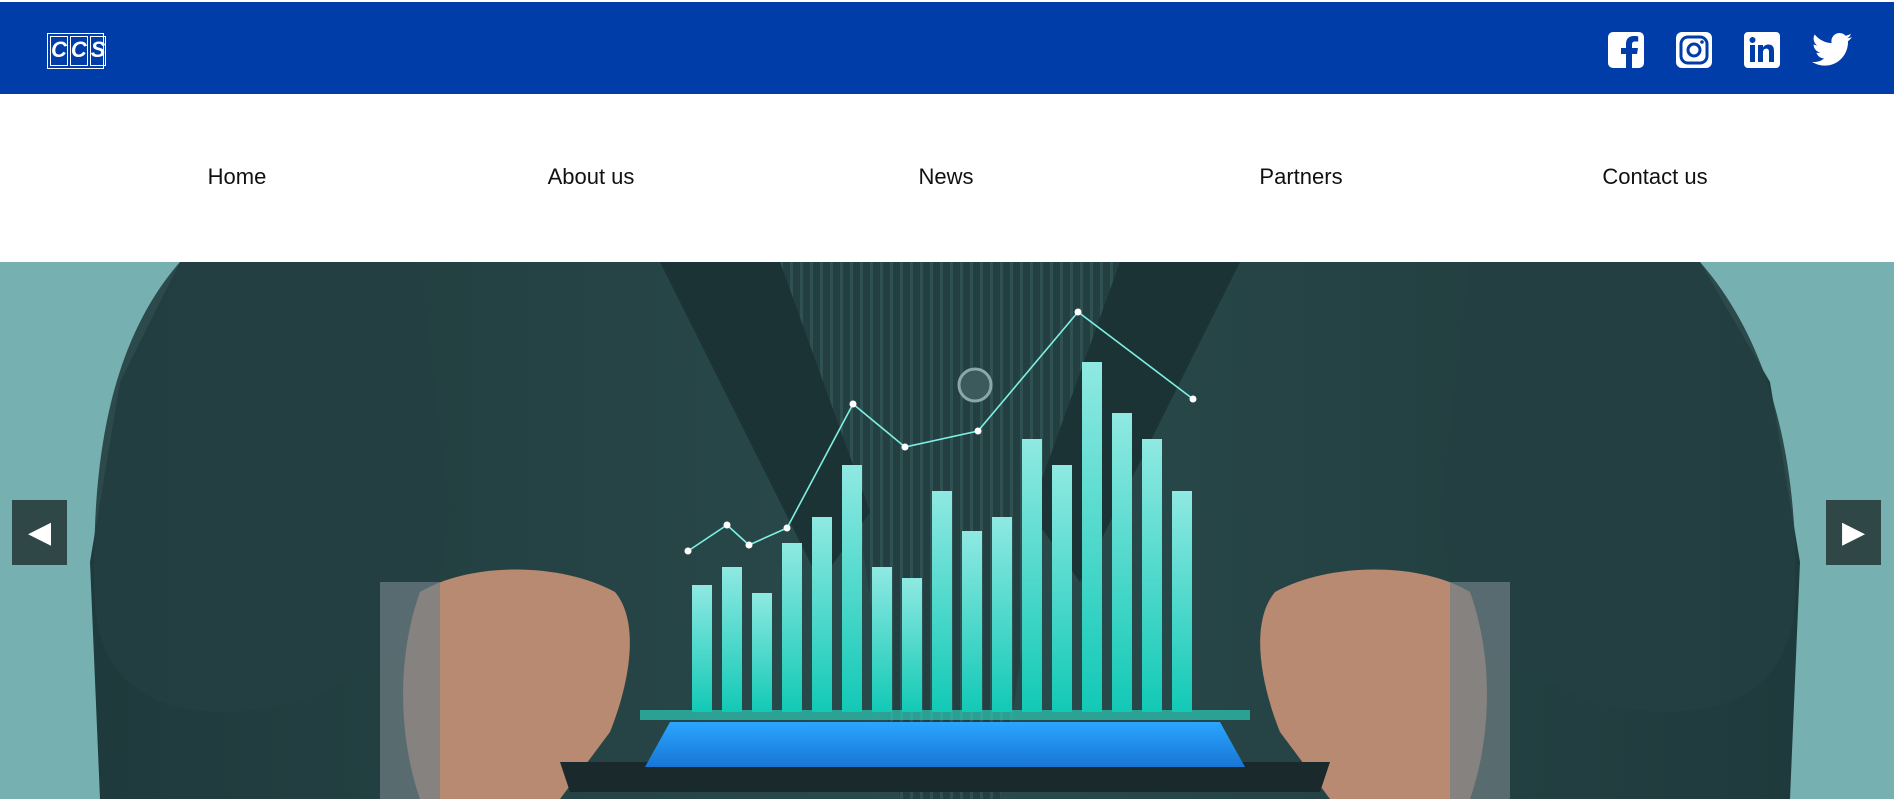  I want to click on tablet-screen-glow, so click(945, 744).